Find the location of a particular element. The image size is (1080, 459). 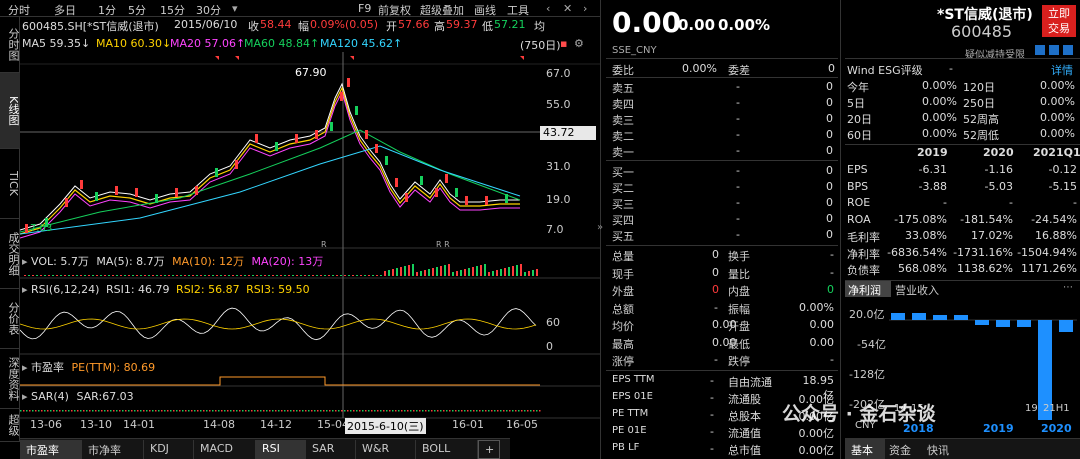

lock-icon: ▪ is located at coordinates (563, 43).